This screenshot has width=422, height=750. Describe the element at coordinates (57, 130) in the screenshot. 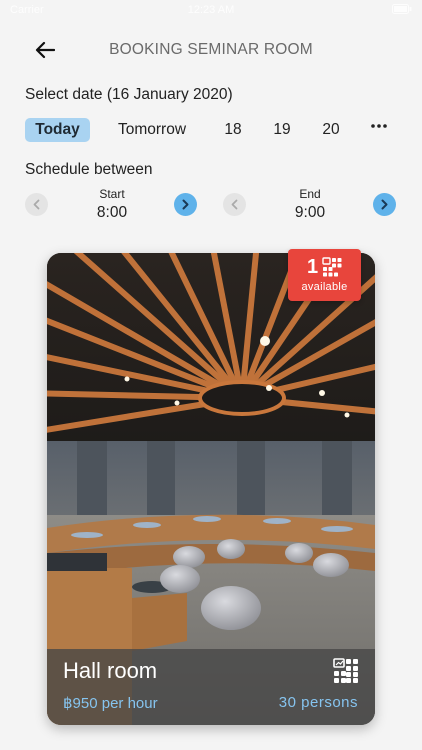

I see `date-option-today: Today` at that location.